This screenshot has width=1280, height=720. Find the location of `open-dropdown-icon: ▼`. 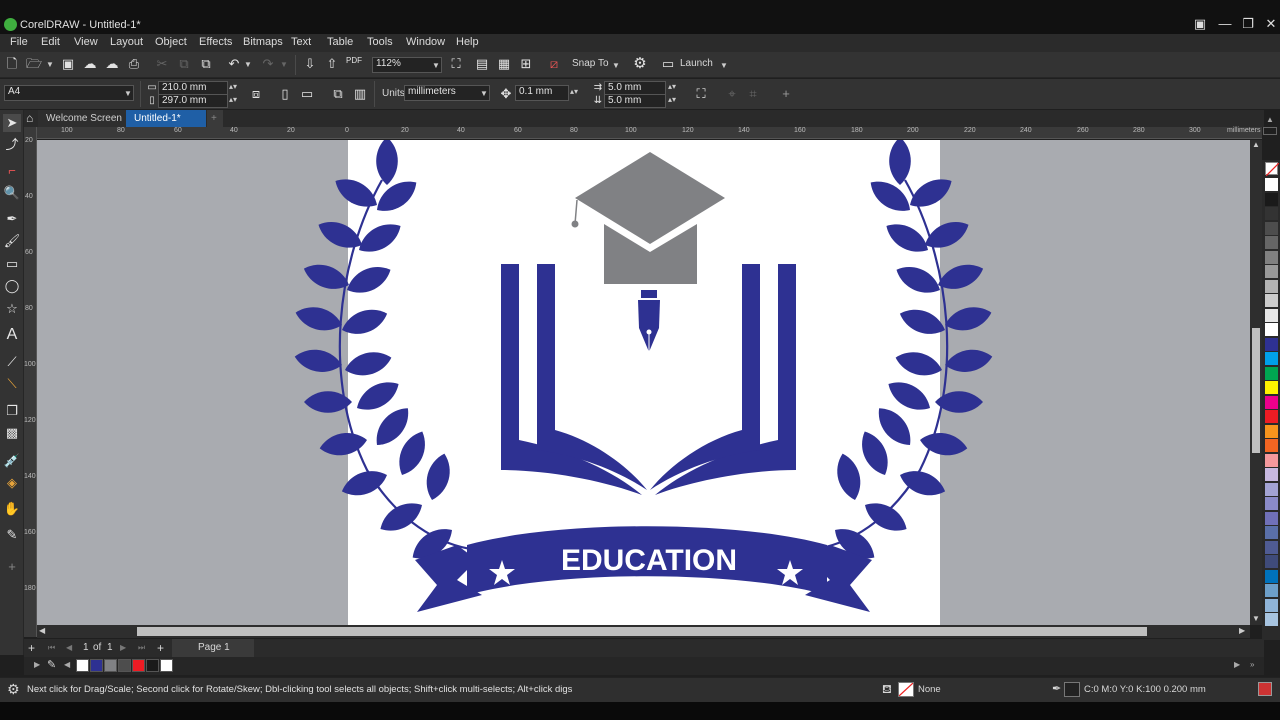

open-dropdown-icon: ▼ is located at coordinates (50, 64).